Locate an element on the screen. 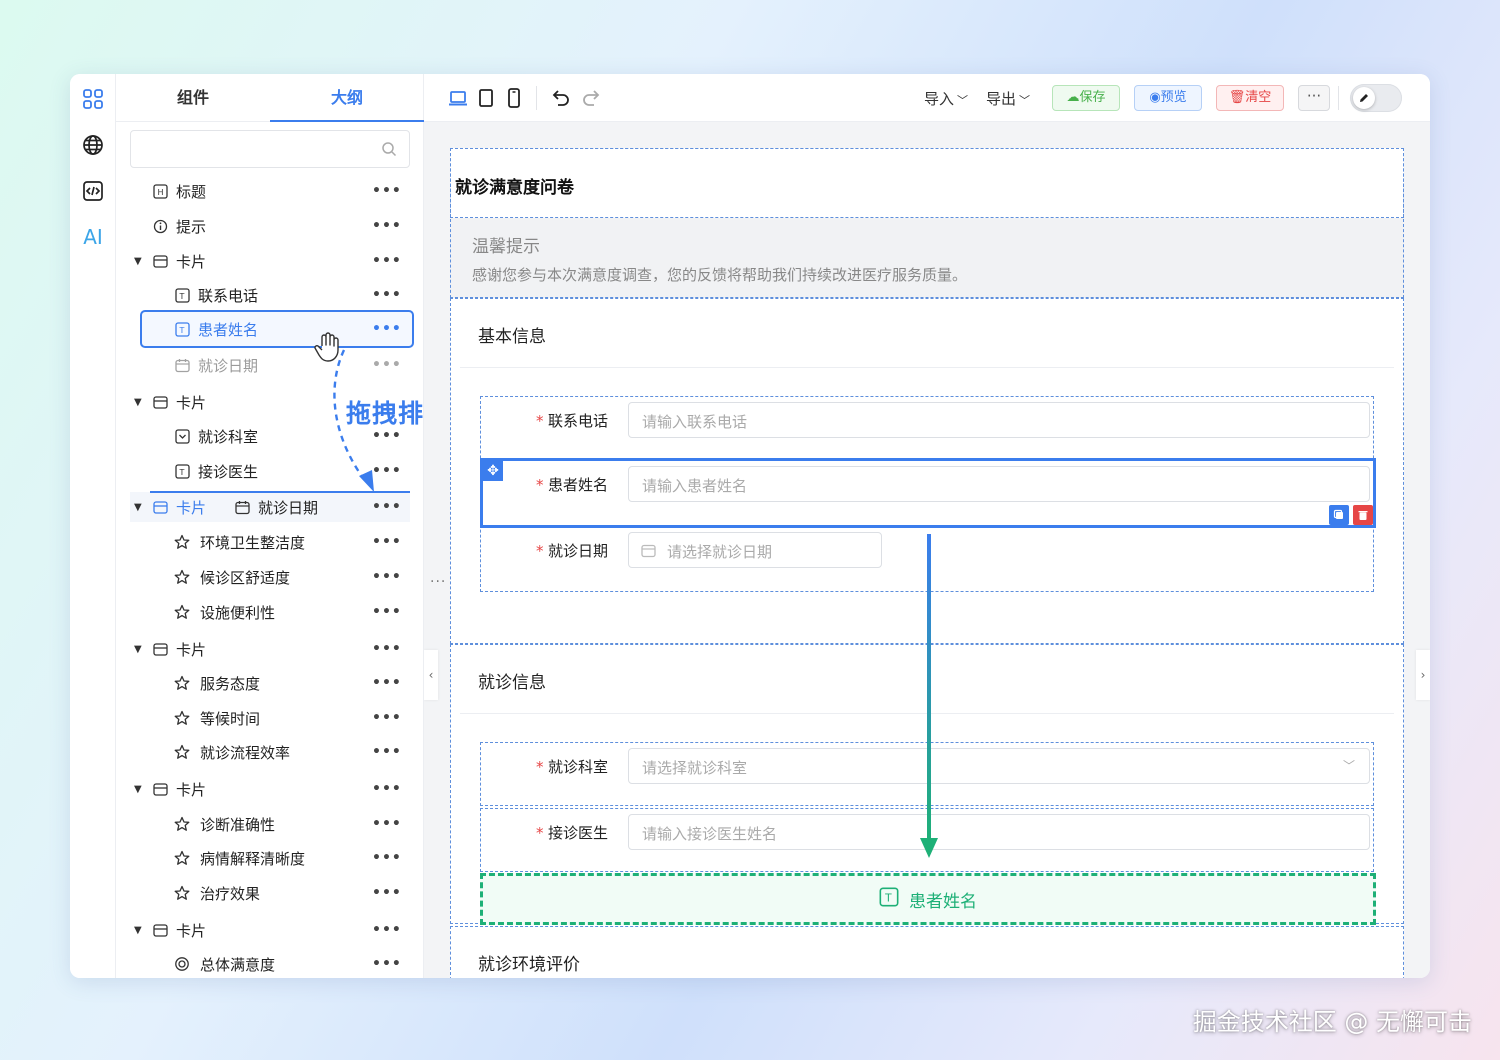  tree-item-clarity: 病情解释清晰度 ••• is located at coordinates (266, 858).